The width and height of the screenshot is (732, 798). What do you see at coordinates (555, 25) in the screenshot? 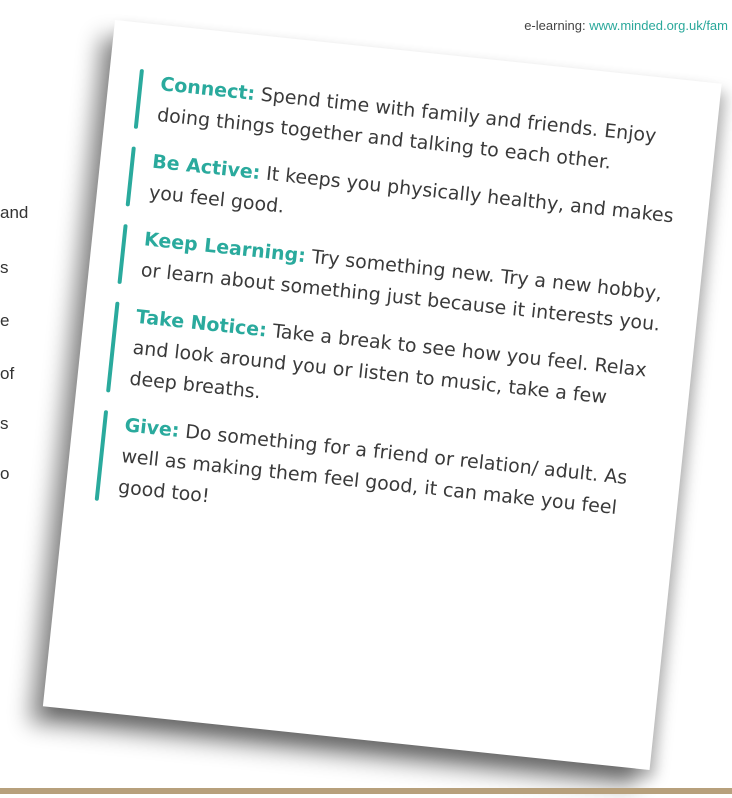
I see `caption-prefix: e-learning:` at bounding box center [555, 25].